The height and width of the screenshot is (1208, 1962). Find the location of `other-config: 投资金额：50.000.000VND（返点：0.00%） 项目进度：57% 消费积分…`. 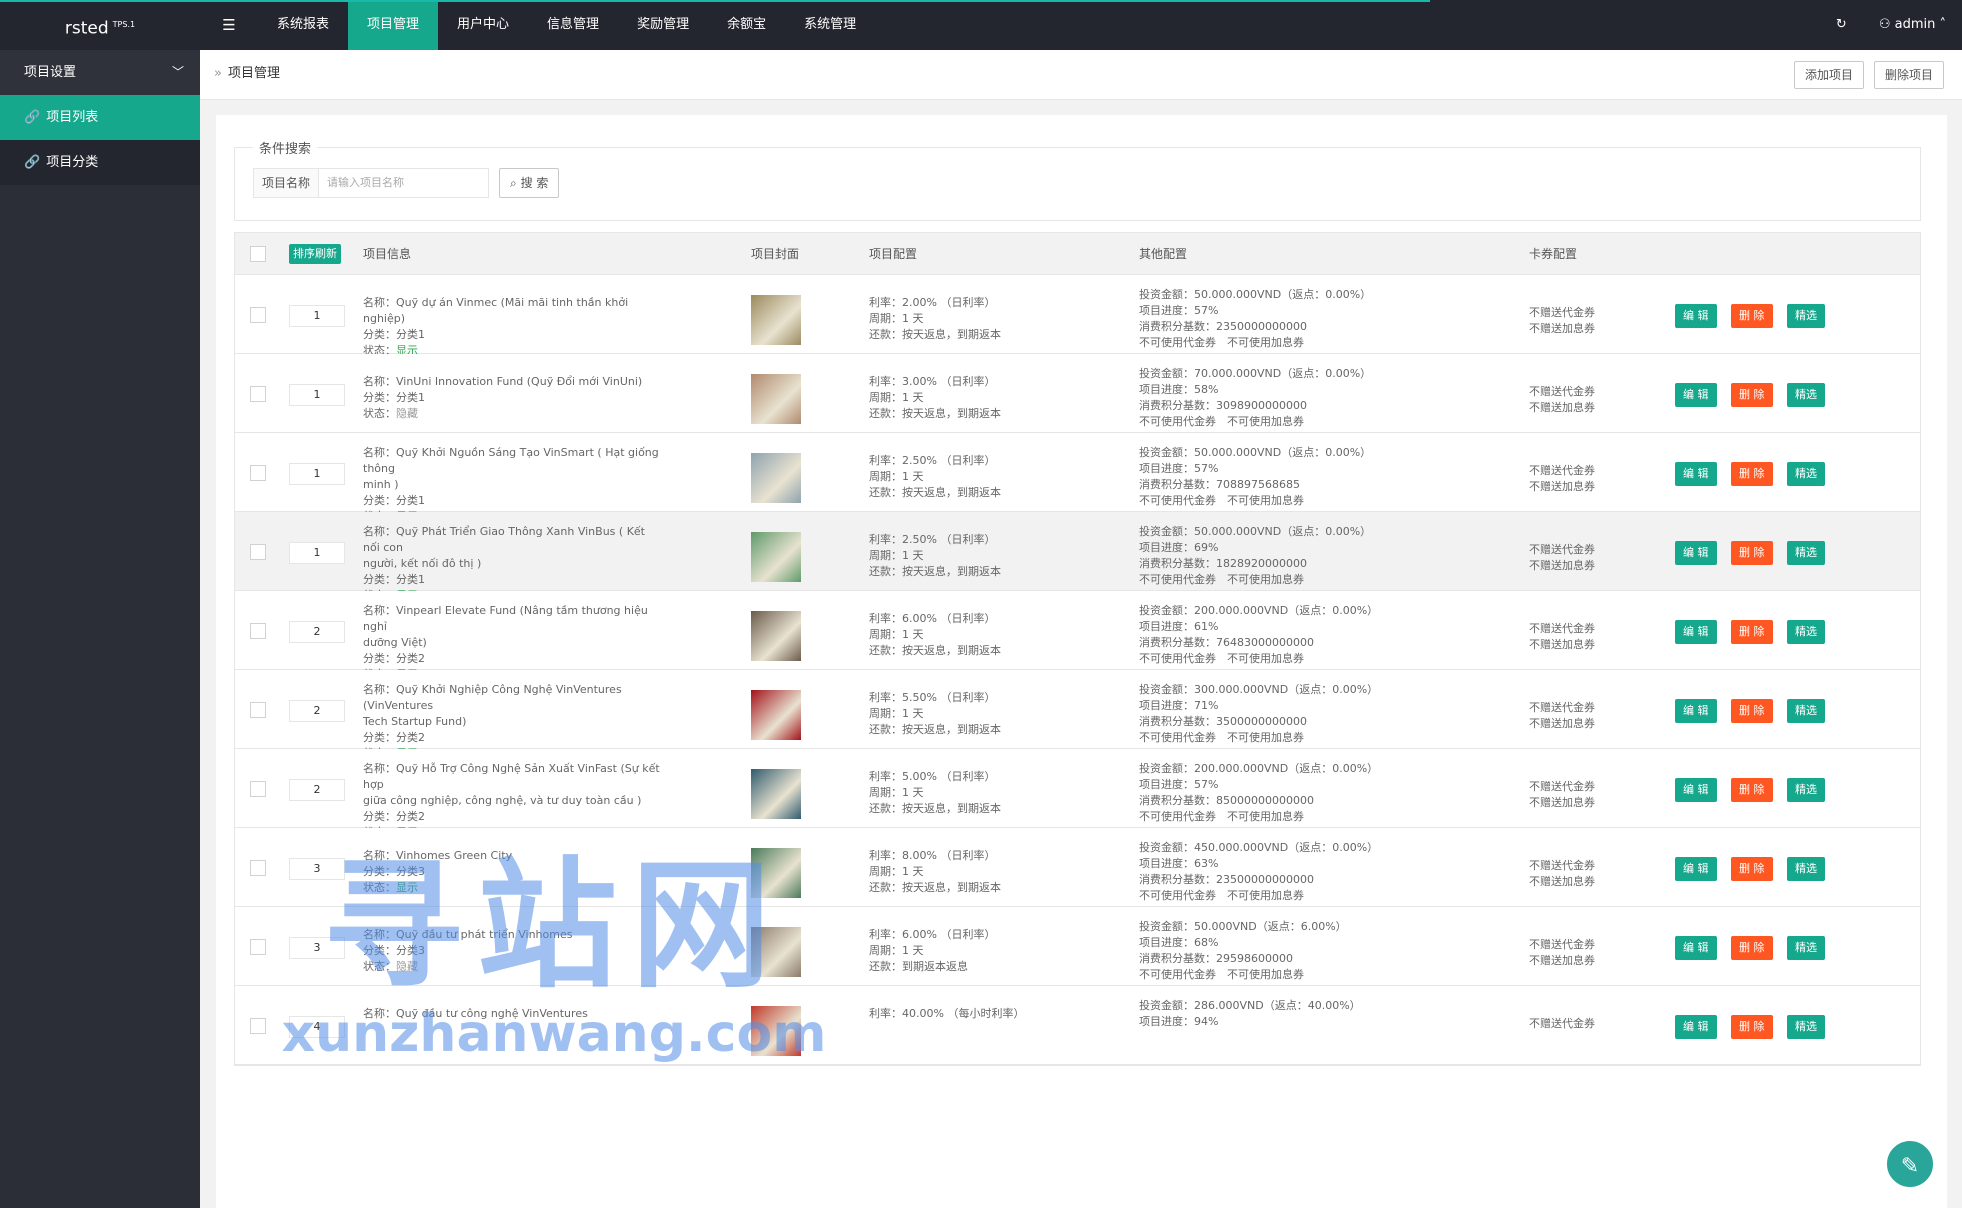

other-config: 投资金额：50.000.000VND（返点：0.00%） 项目进度：57% 消费积分… is located at coordinates (1289, 477).